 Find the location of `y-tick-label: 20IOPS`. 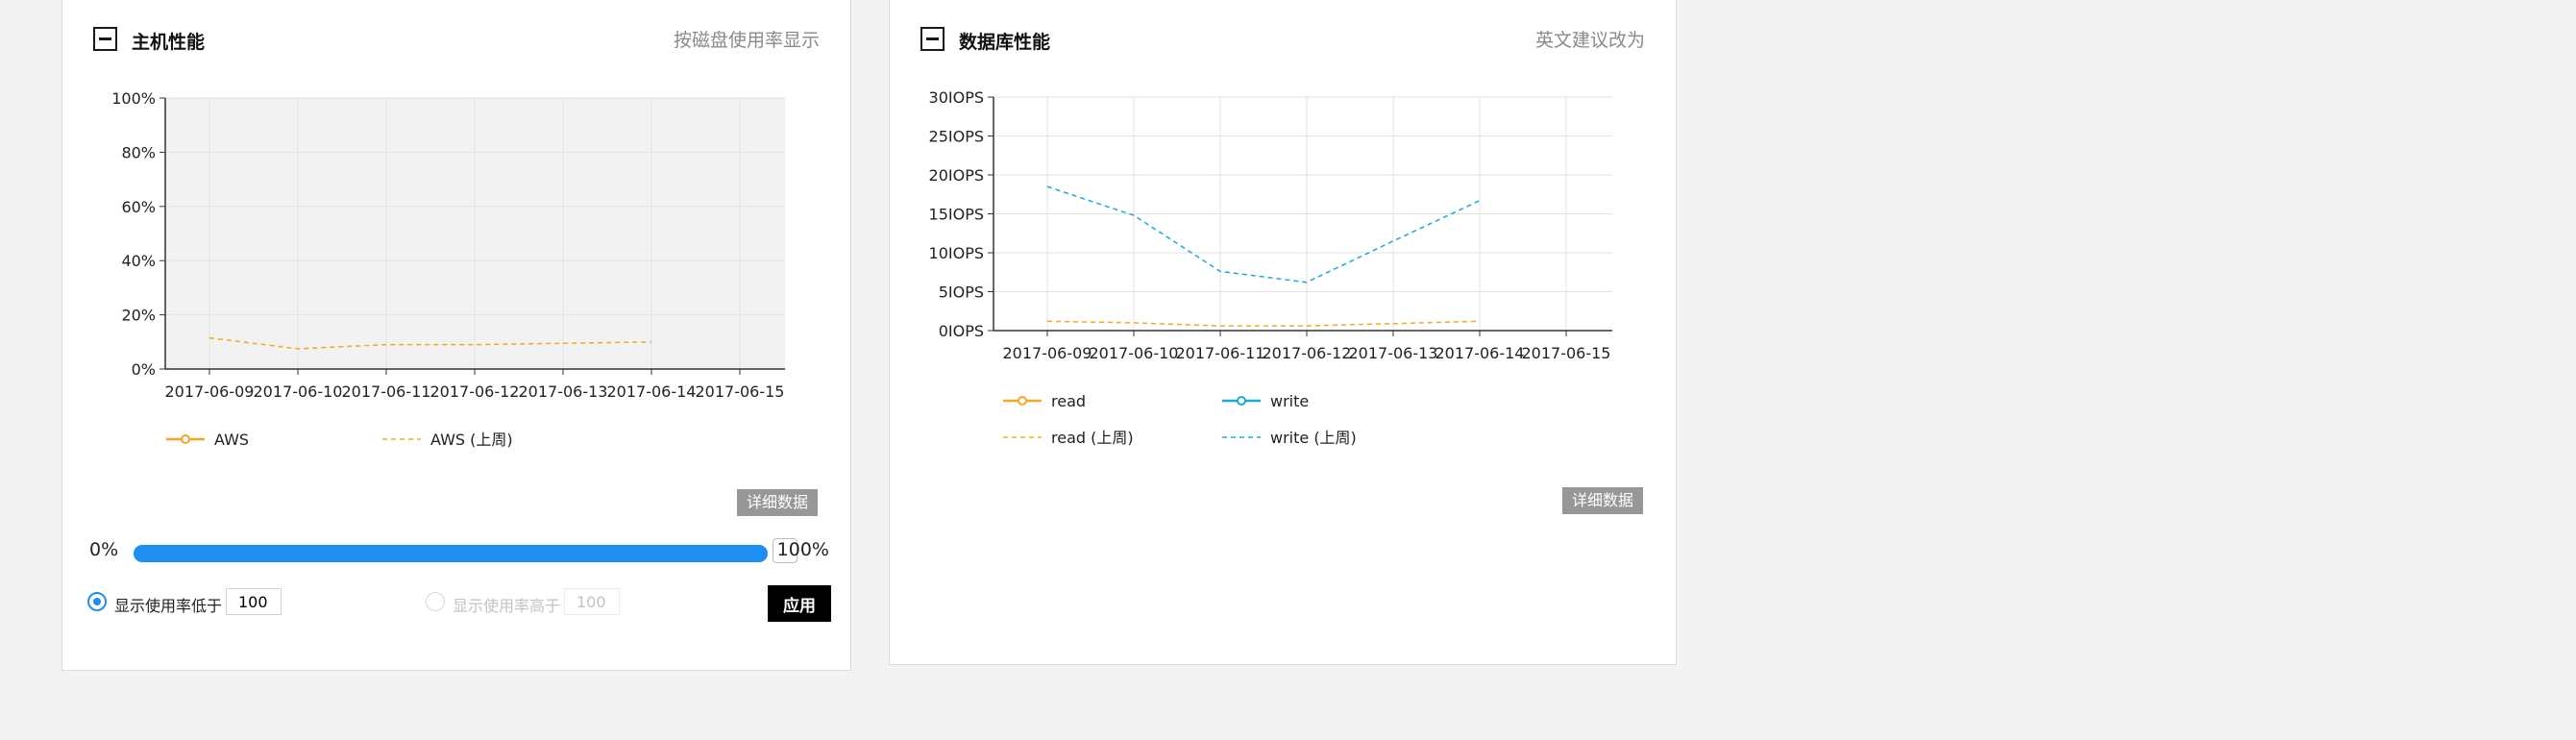

y-tick-label: 20IOPS is located at coordinates (956, 175).